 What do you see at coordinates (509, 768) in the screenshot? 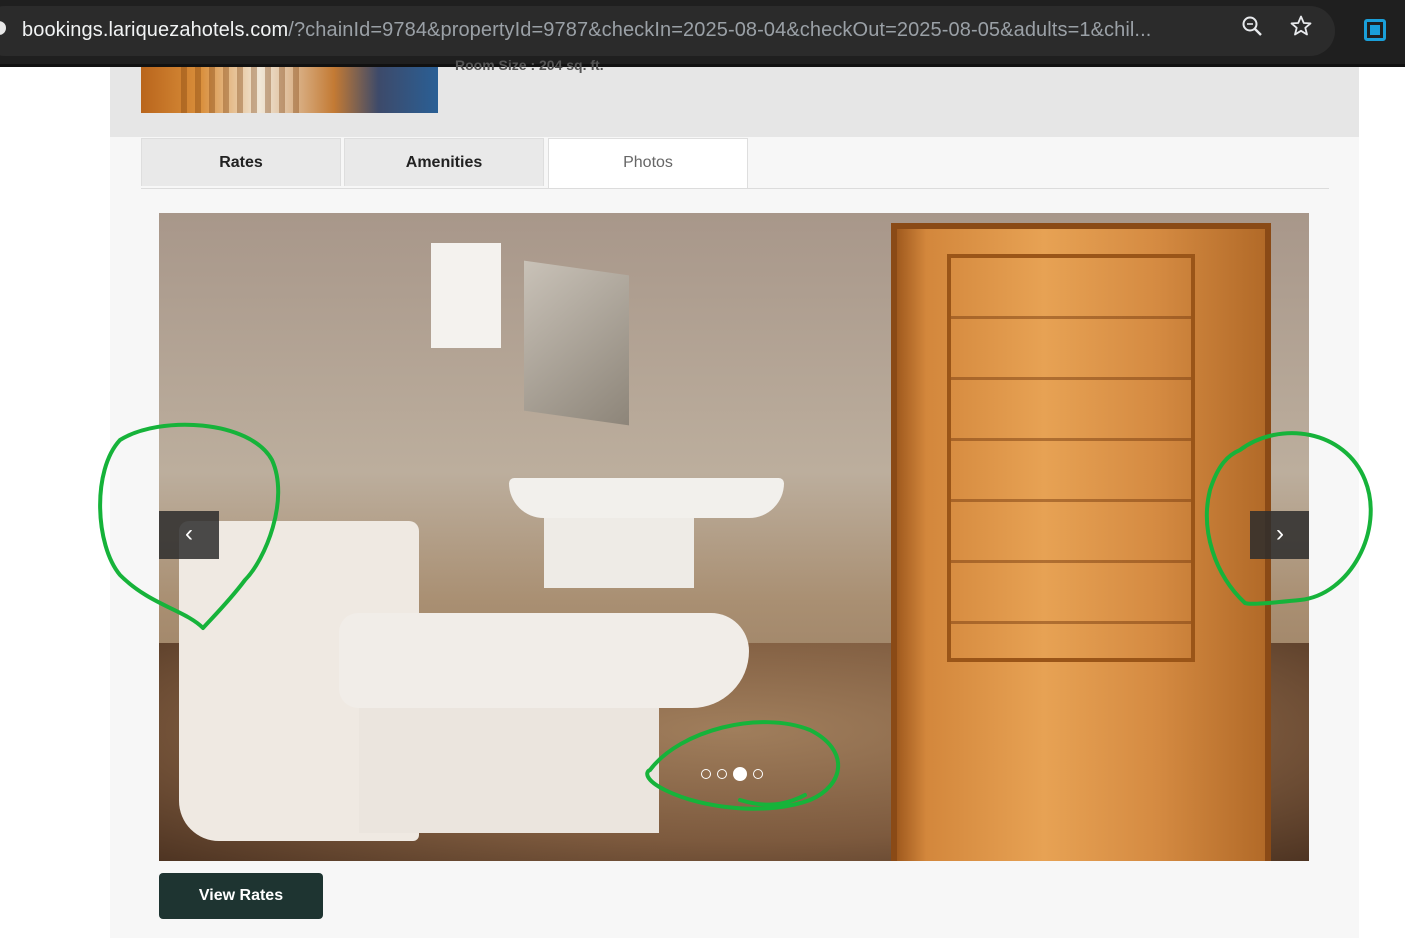
I see `photo-toilet-base` at bounding box center [509, 768].